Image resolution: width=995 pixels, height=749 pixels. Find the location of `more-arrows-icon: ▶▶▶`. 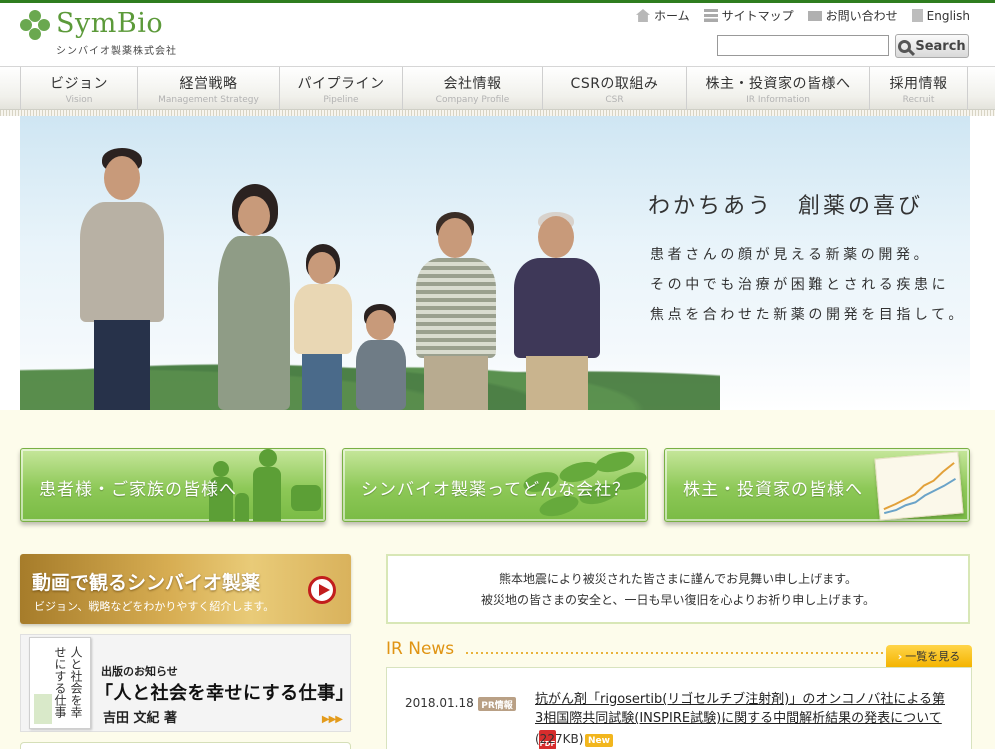

more-arrows-icon: ▶▶▶ is located at coordinates (332, 719).